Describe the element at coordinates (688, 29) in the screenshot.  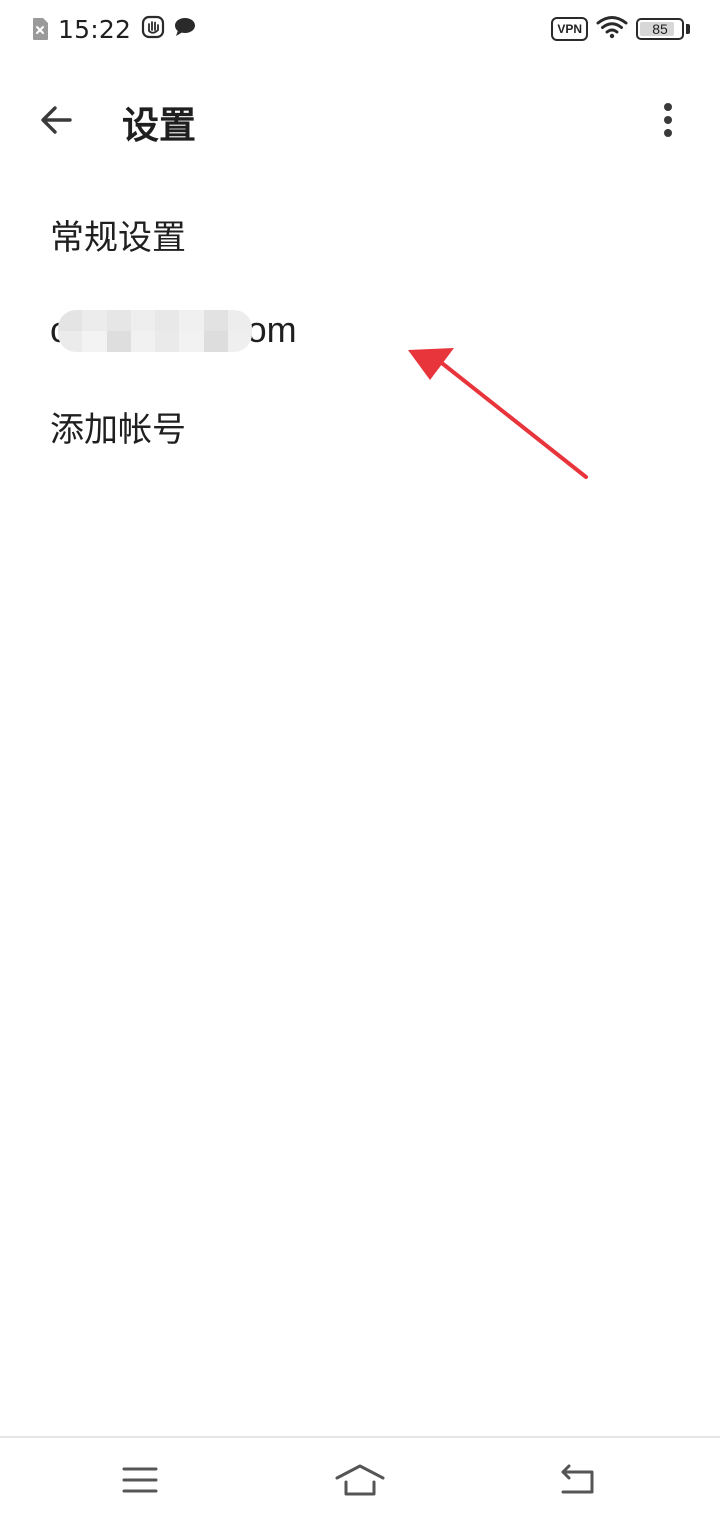
I see `battery-tip` at that location.